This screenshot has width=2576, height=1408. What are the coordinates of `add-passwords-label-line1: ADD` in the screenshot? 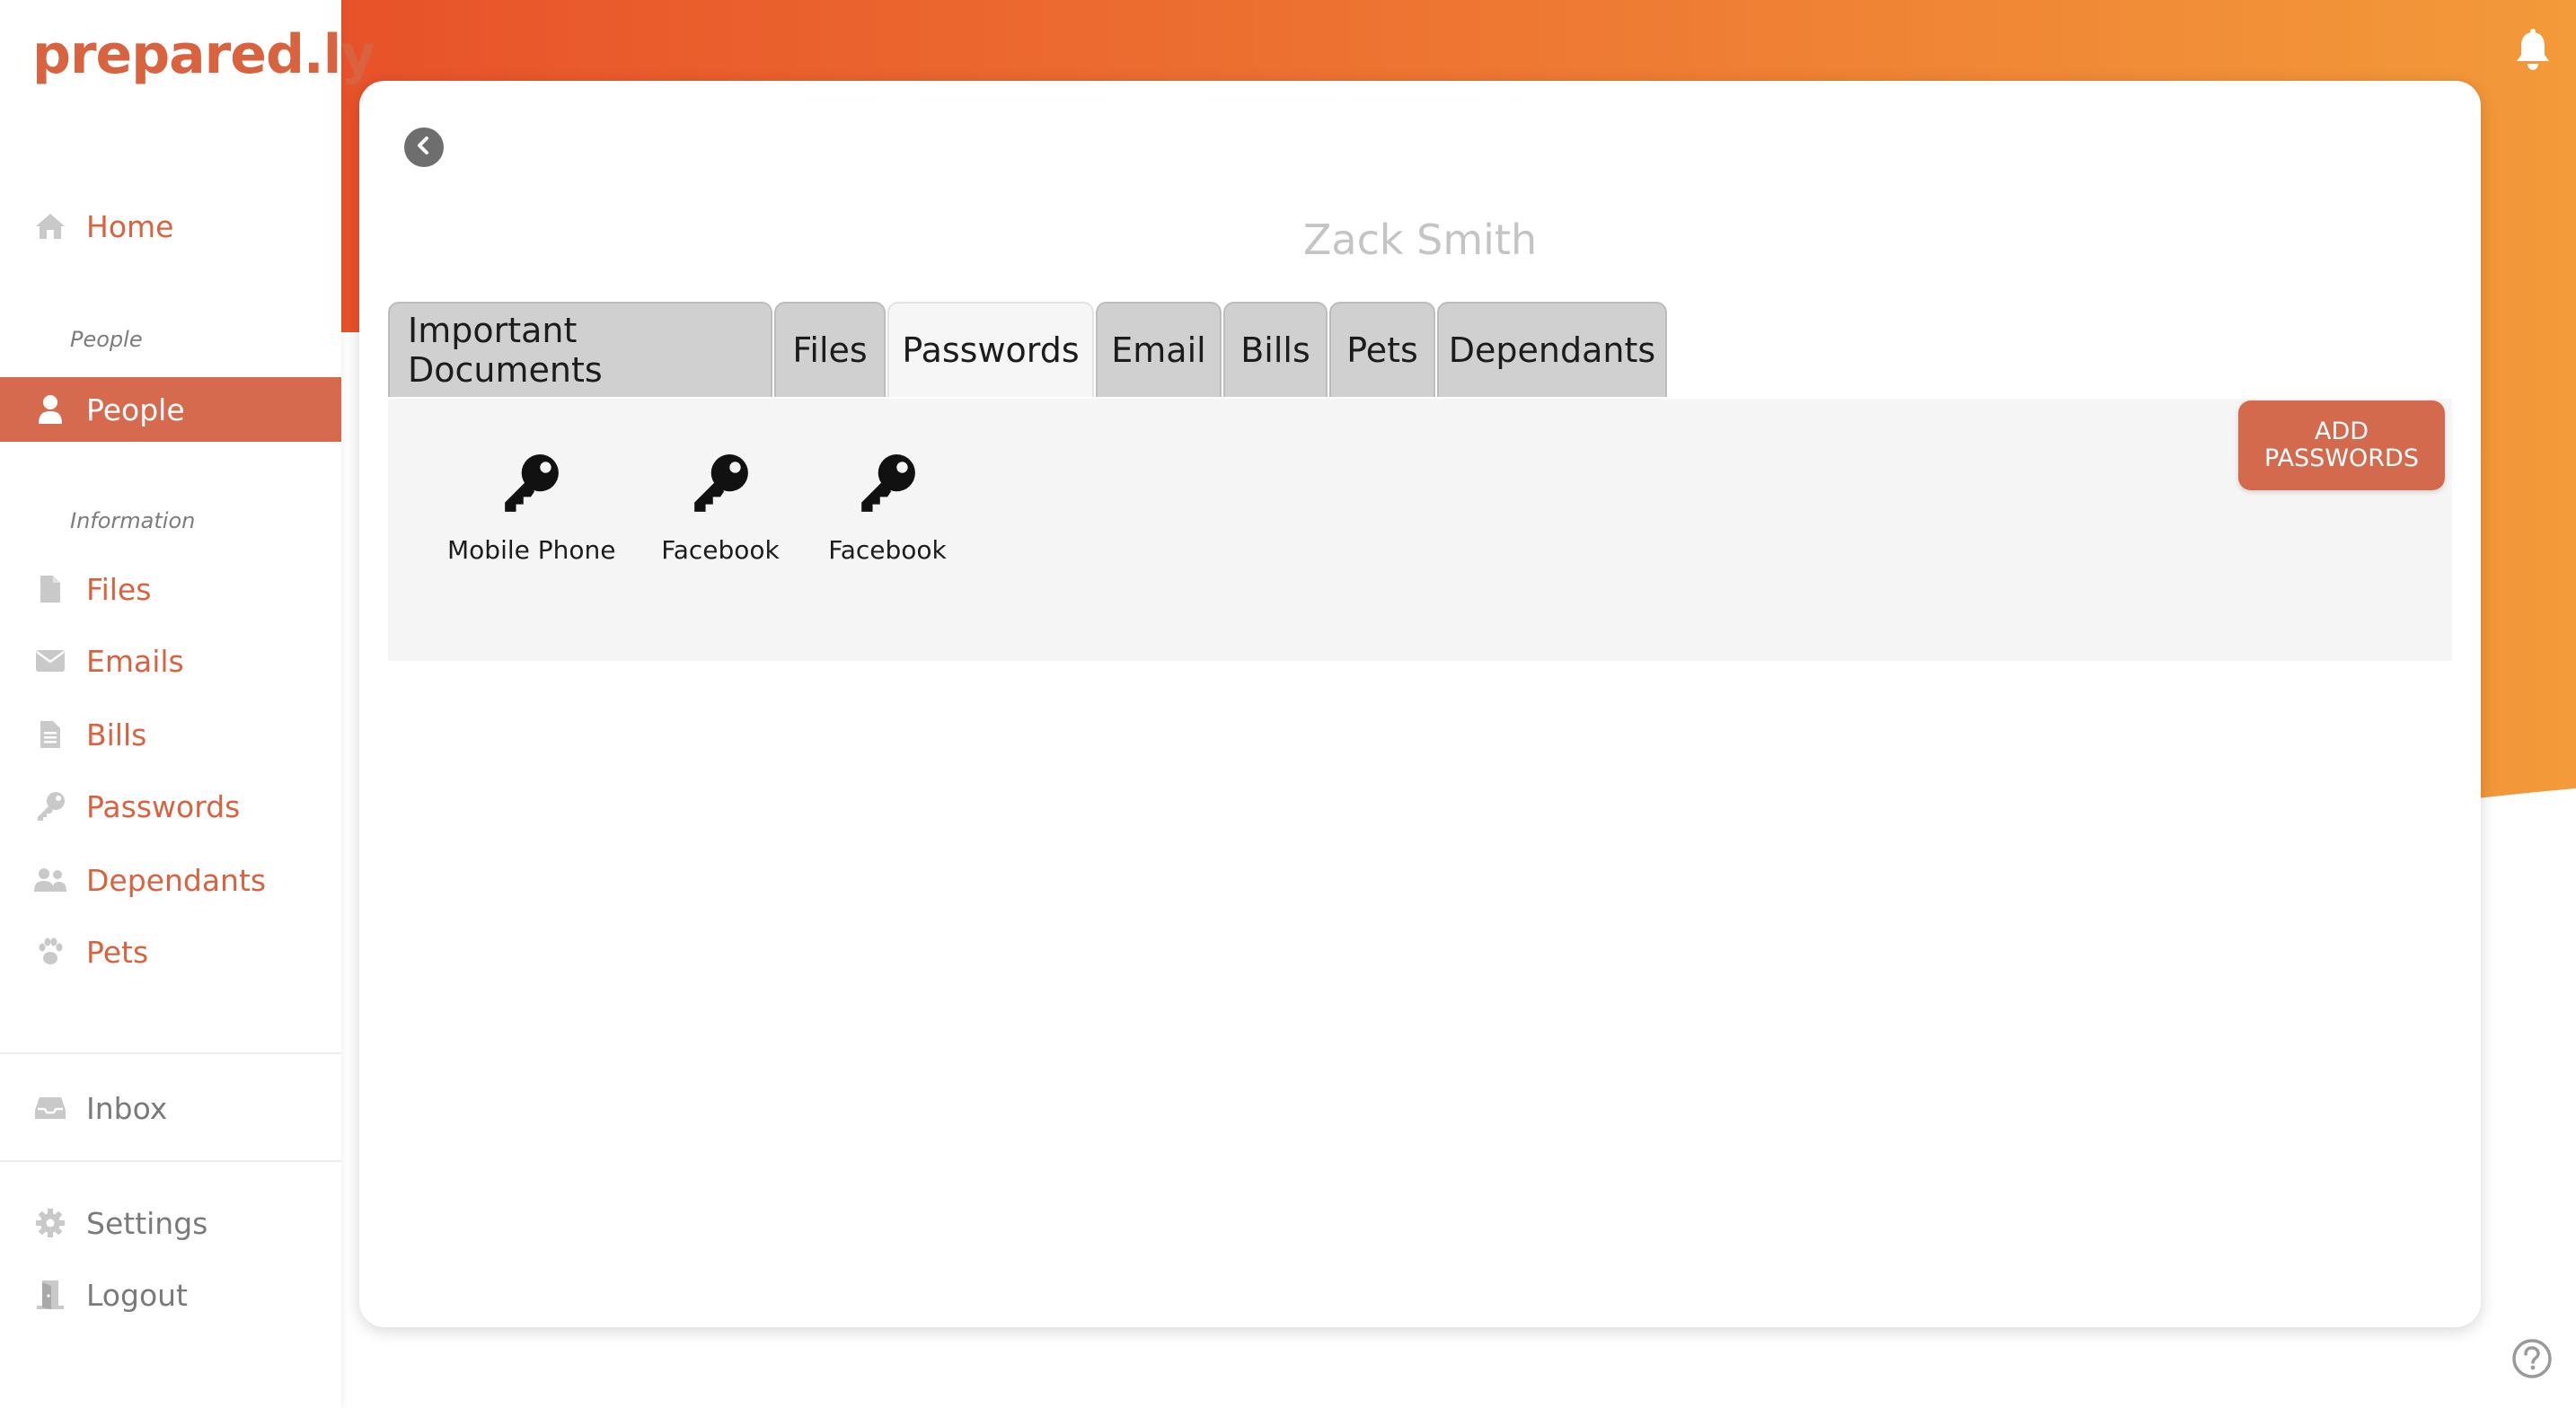 It's located at (2341, 431).